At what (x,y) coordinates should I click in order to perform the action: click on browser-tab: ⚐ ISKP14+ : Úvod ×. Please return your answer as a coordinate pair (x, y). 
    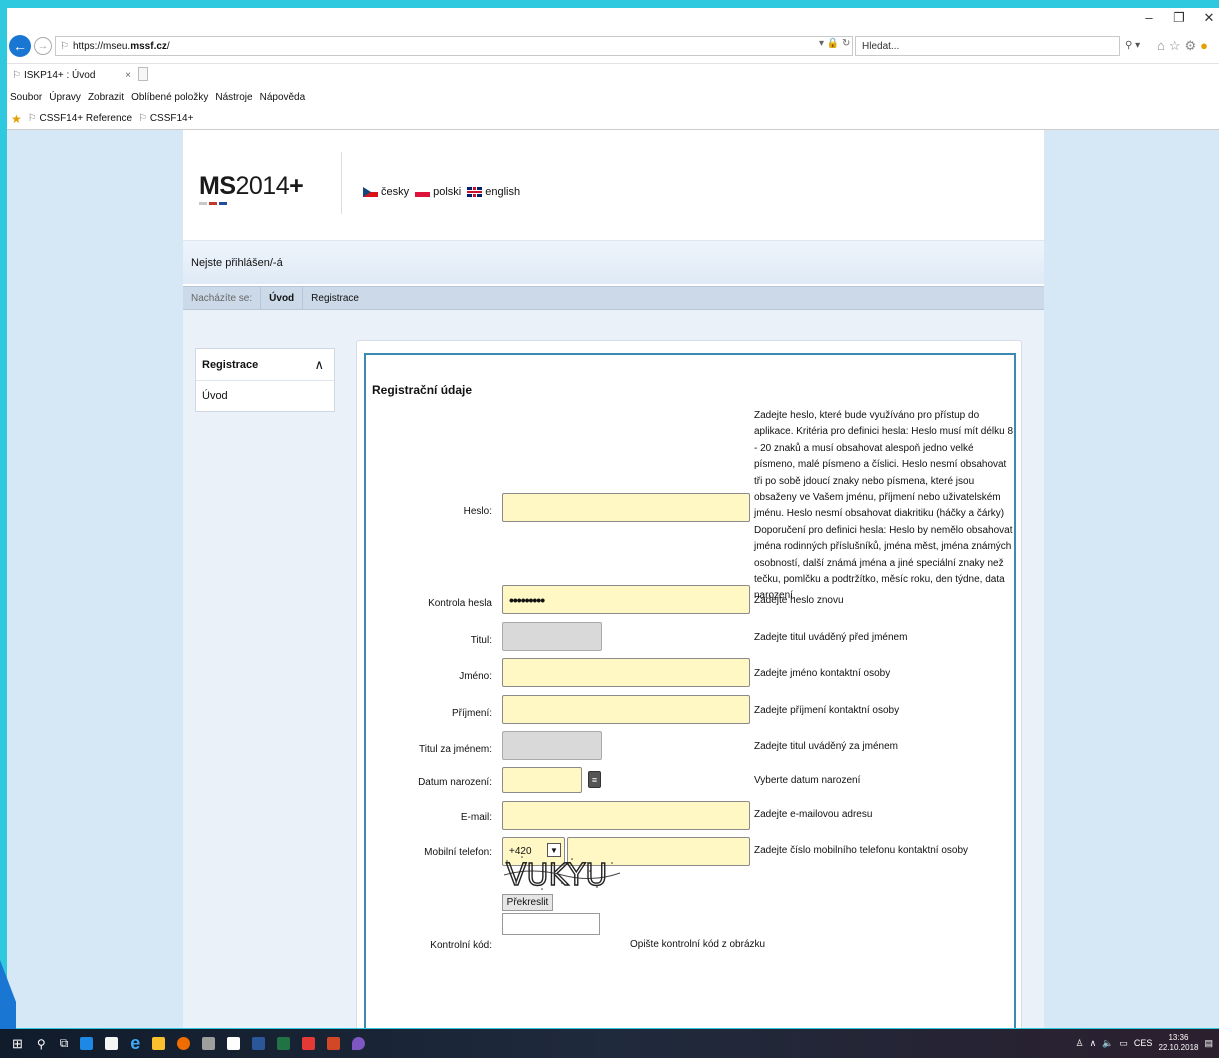
    Looking at the image, I should click on (72, 75).